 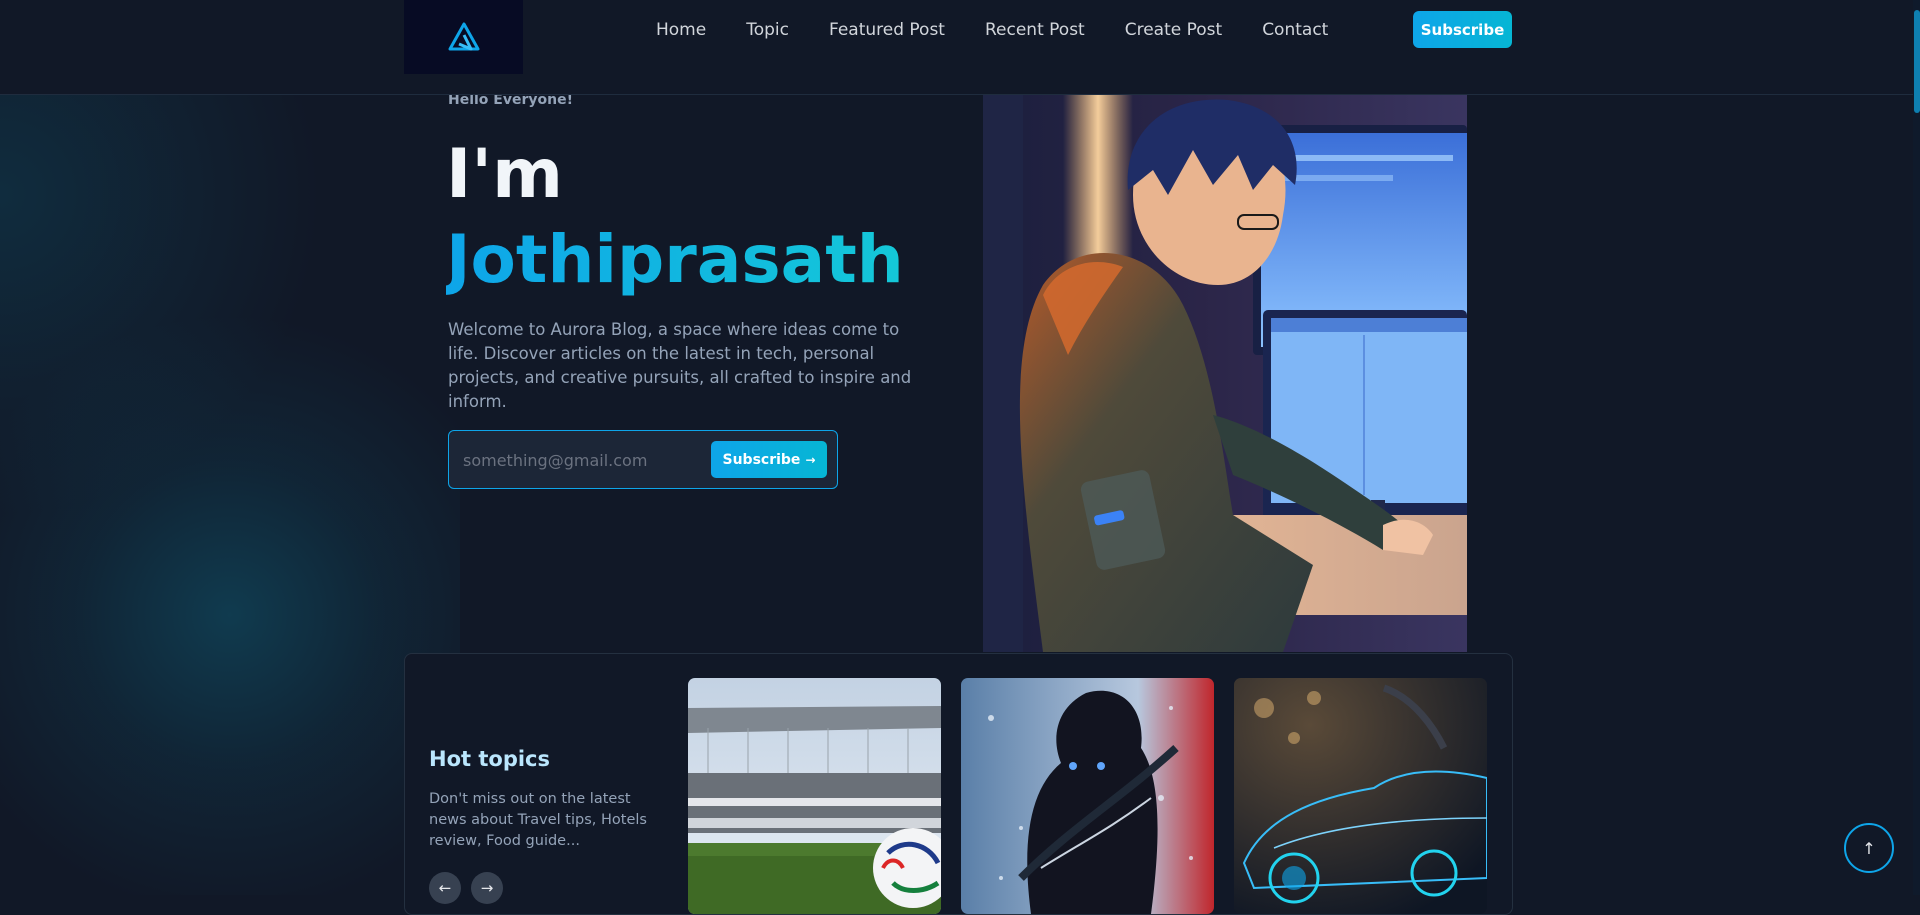 What do you see at coordinates (1035, 30) in the screenshot?
I see `nav-recent-post: Recent Post` at bounding box center [1035, 30].